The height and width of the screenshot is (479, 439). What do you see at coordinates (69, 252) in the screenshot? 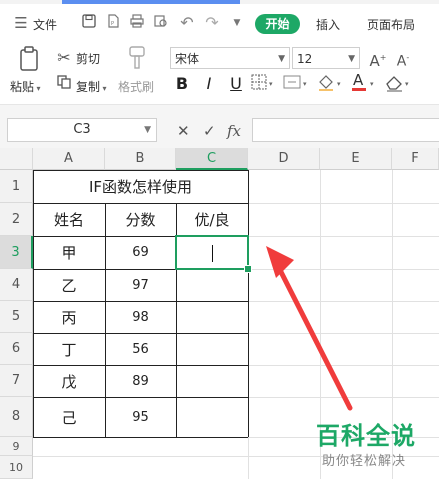
I see `name-cell: 甲` at bounding box center [69, 252].